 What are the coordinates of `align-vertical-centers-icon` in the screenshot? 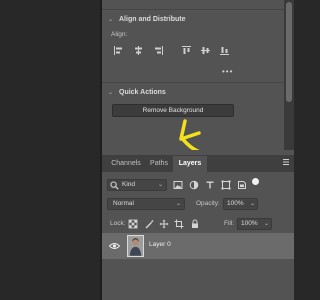 It's located at (205, 50).